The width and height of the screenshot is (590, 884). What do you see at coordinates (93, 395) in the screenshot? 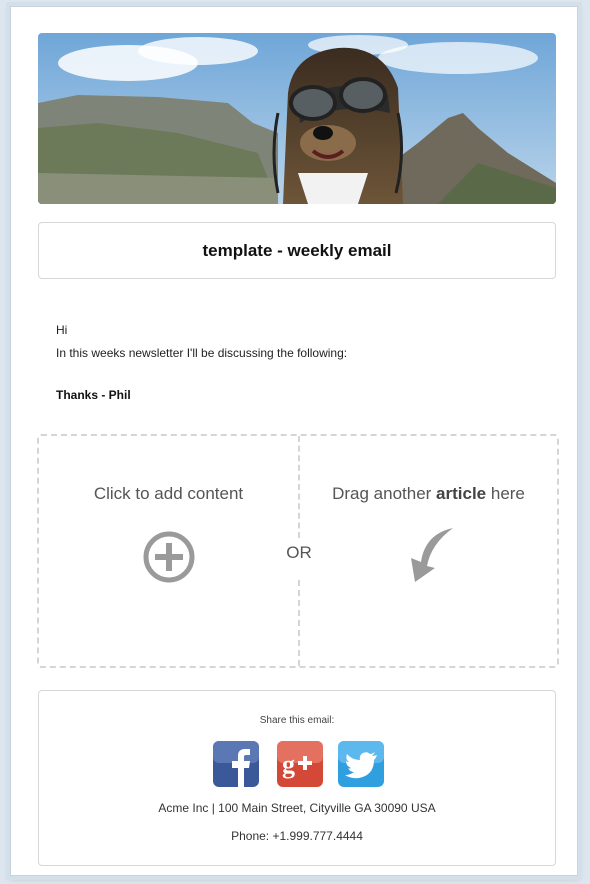
I see `signoff-text: Thanks - Phil` at bounding box center [93, 395].